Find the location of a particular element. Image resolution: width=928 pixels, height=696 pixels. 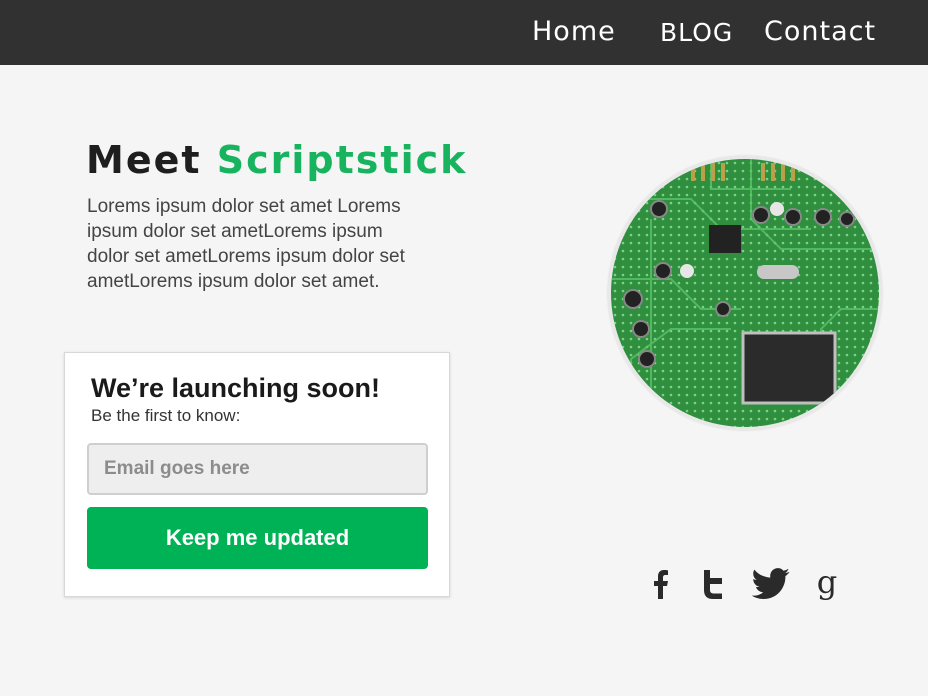

google-icon: g is located at coordinates (827, 584).